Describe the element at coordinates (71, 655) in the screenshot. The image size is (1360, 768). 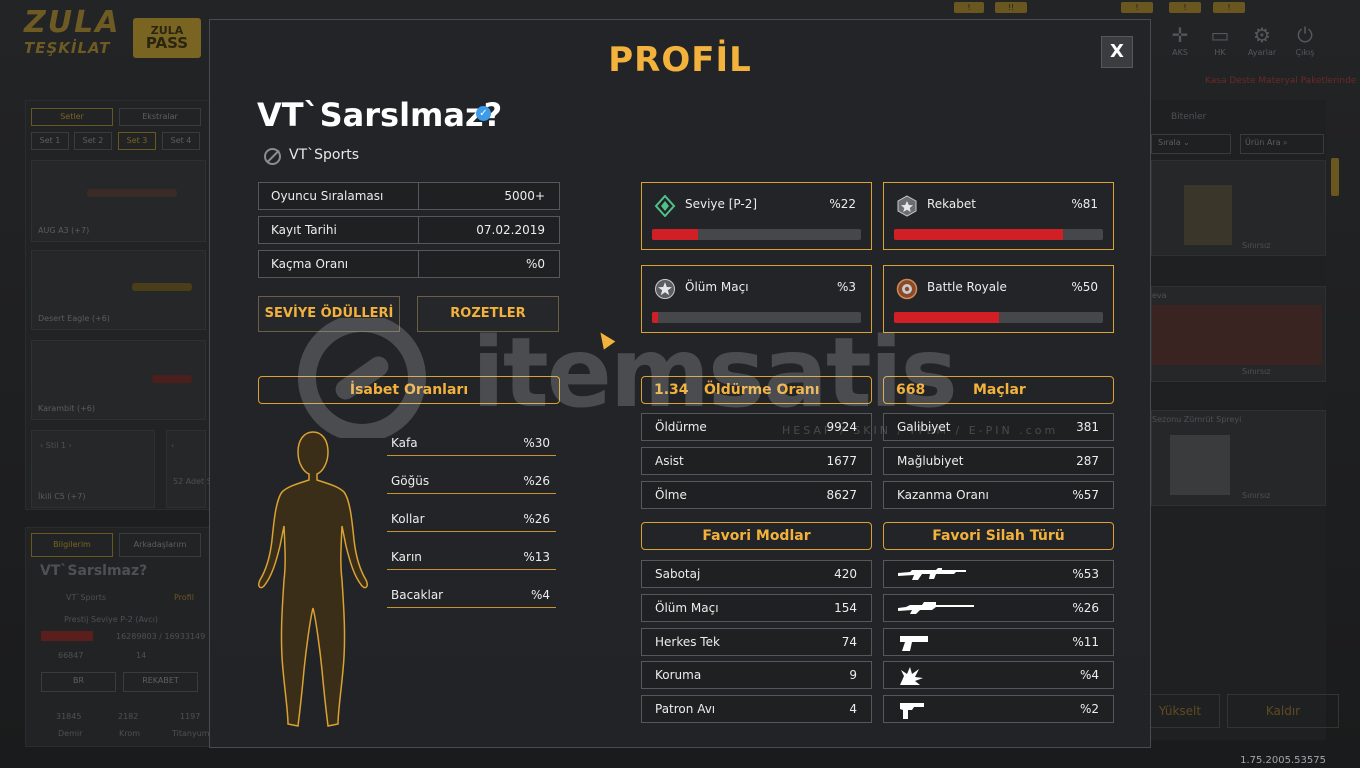
I see `currency-amount: 66847` at that location.